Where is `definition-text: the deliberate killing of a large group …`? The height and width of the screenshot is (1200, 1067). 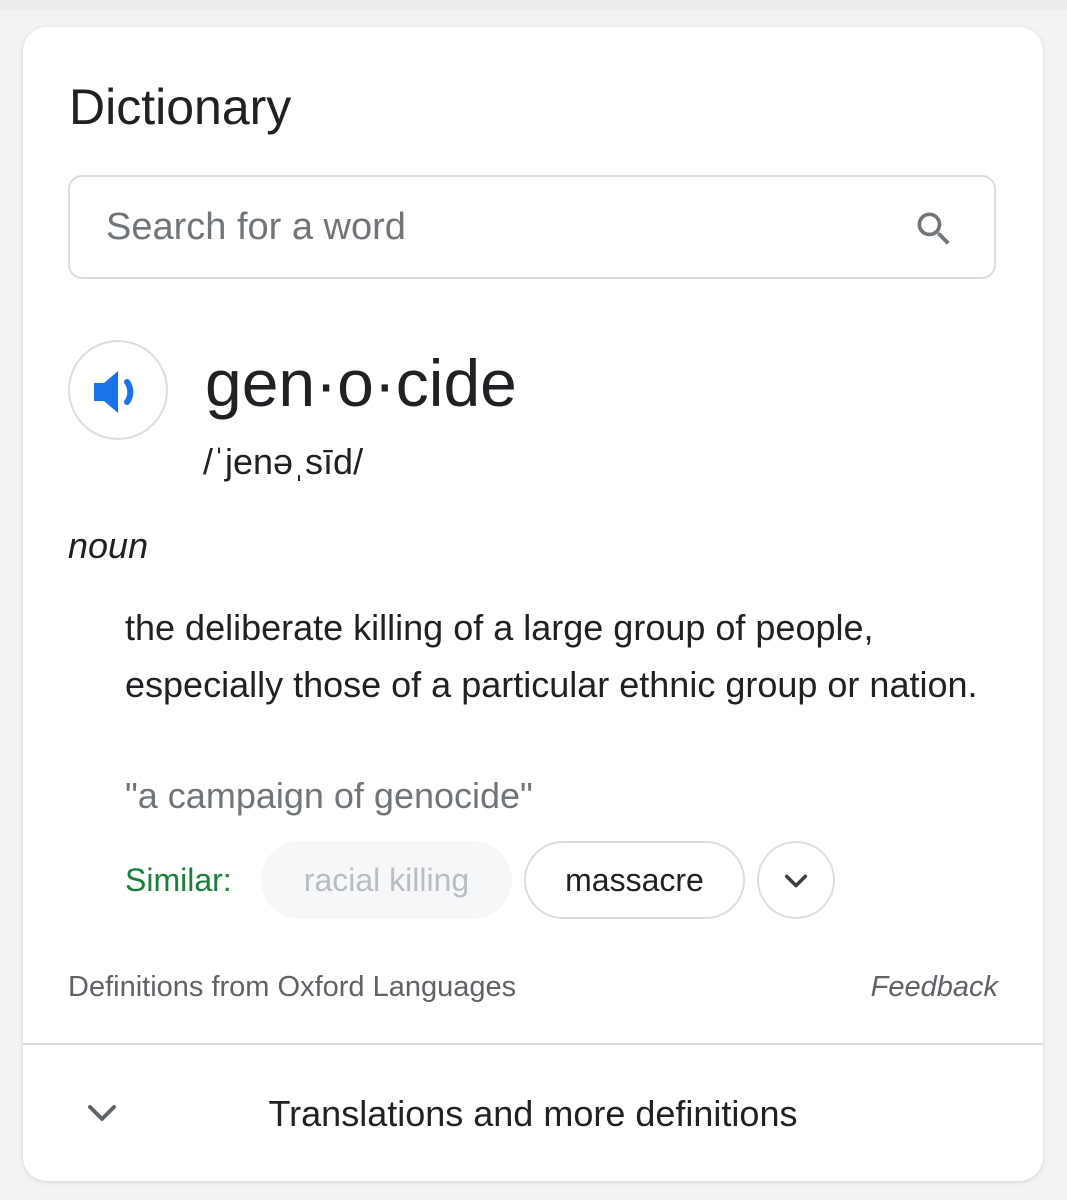 definition-text: the deliberate killing of a large group … is located at coordinates (551, 656).